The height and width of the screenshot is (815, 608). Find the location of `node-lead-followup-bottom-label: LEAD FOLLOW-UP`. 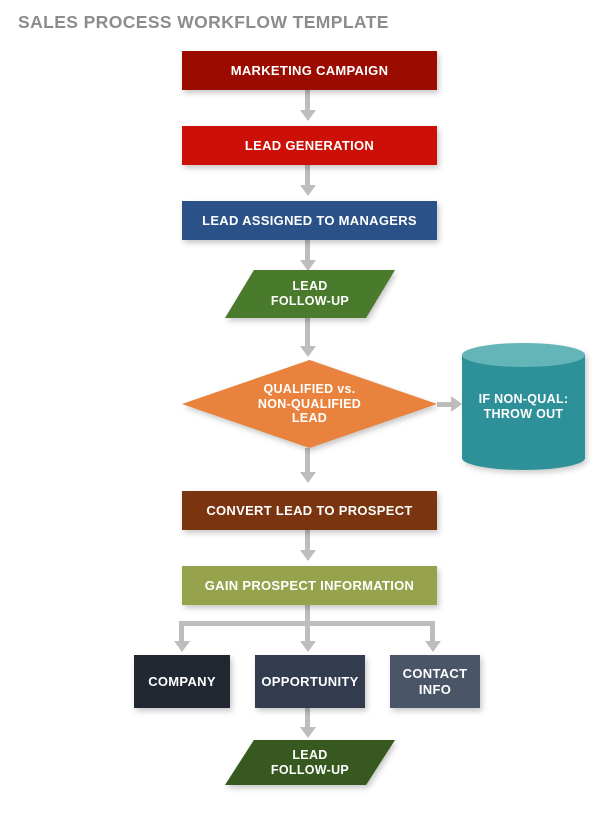

node-lead-followup-bottom-label: LEAD FOLLOW-UP is located at coordinates (310, 763).